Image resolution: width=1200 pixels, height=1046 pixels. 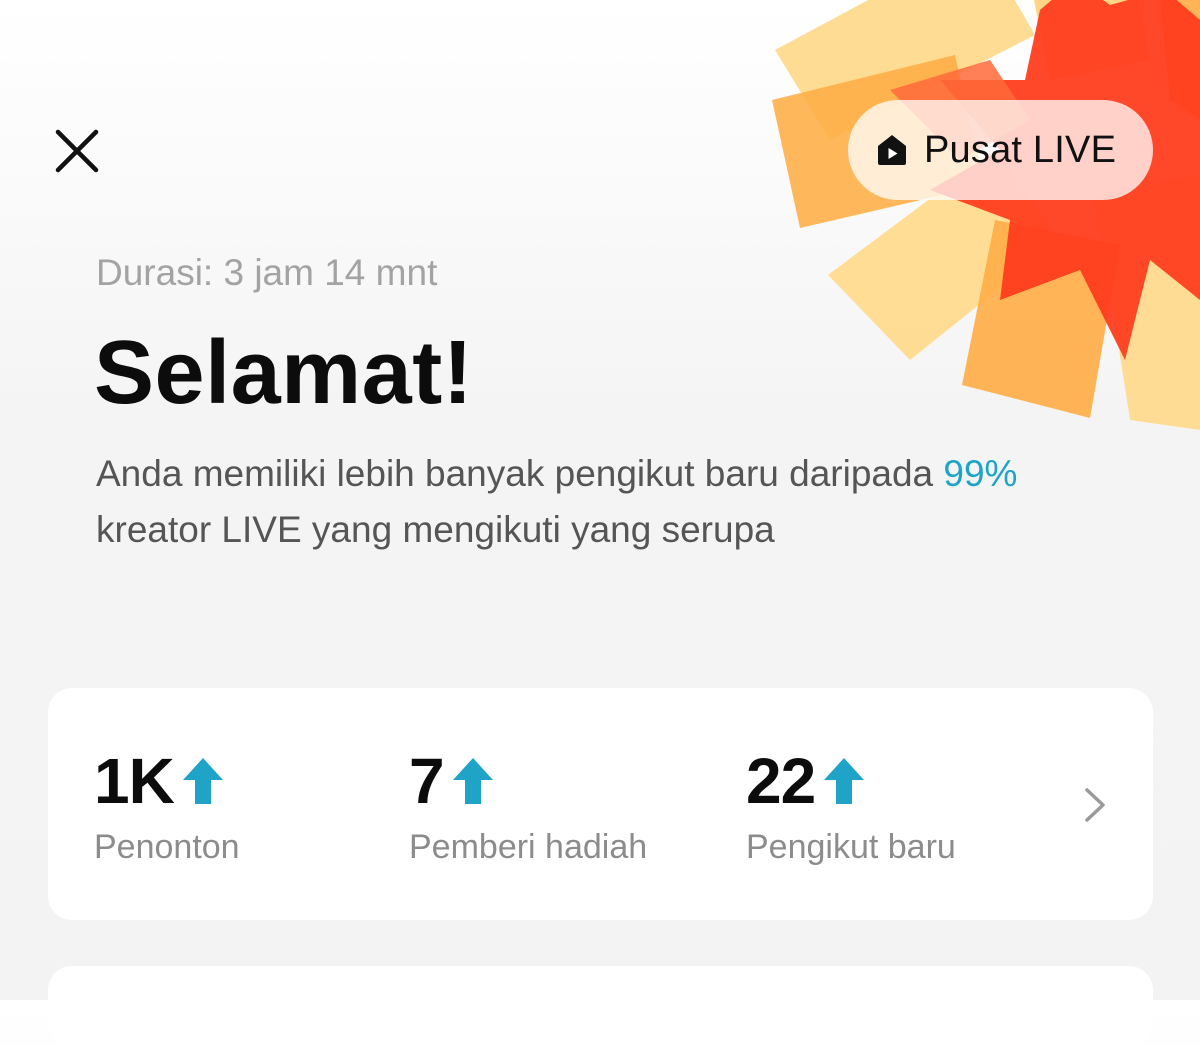 What do you see at coordinates (1095, 805) in the screenshot?
I see `chevron-right-icon` at bounding box center [1095, 805].